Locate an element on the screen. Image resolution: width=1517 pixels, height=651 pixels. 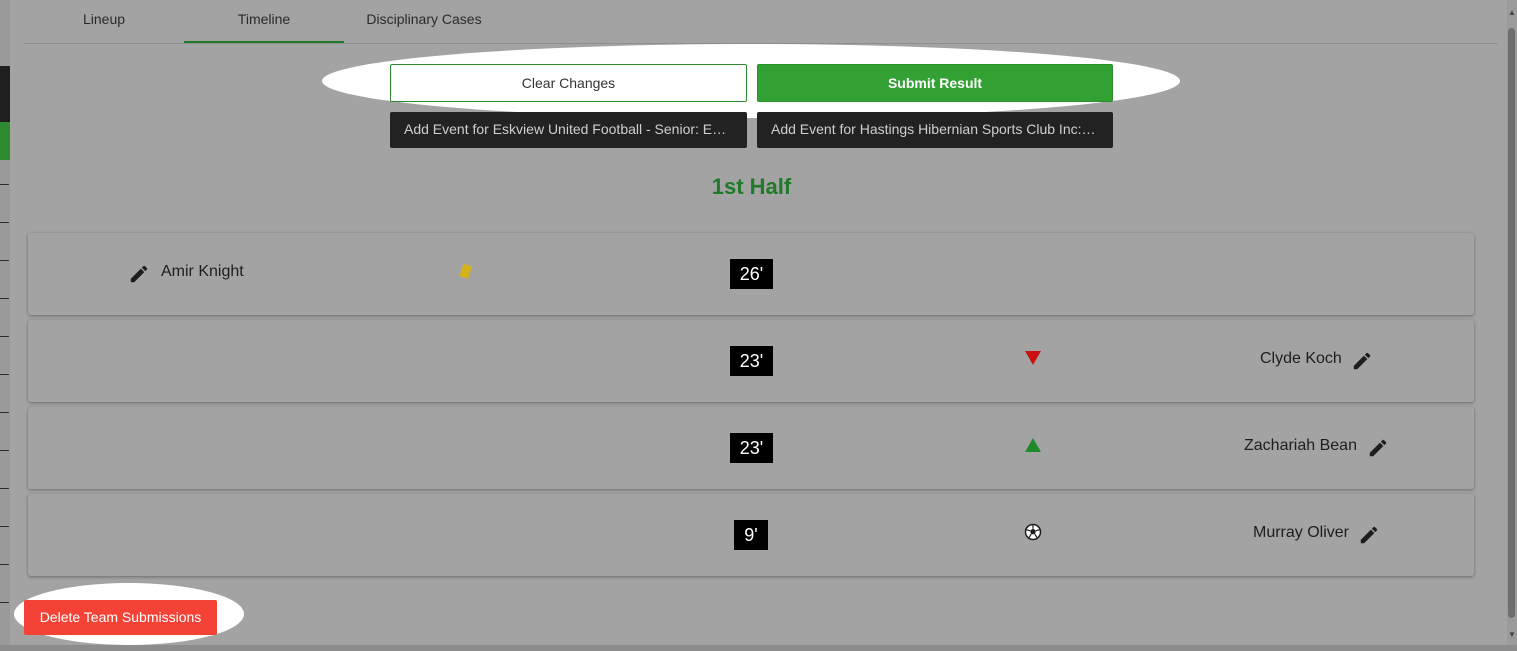
event-minute: 9' is located at coordinates (751, 535).